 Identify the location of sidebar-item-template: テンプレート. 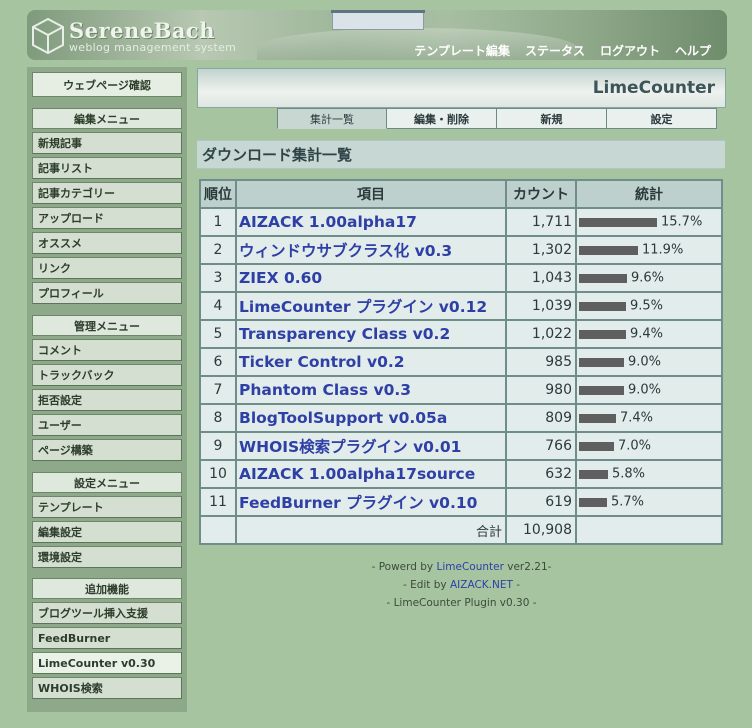
(107, 507).